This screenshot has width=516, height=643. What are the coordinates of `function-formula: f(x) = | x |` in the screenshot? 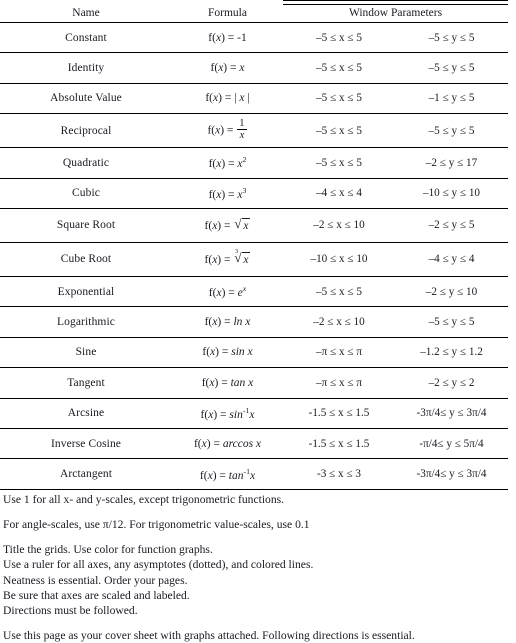 It's located at (227, 99).